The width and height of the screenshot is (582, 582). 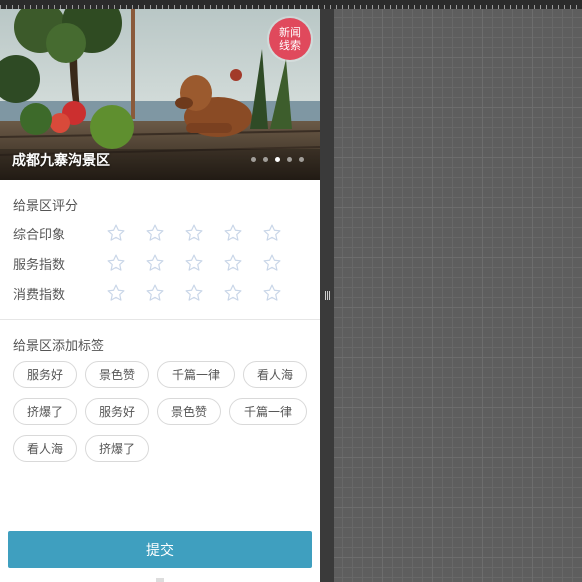 I want to click on grip-icon, so click(x=327, y=295).